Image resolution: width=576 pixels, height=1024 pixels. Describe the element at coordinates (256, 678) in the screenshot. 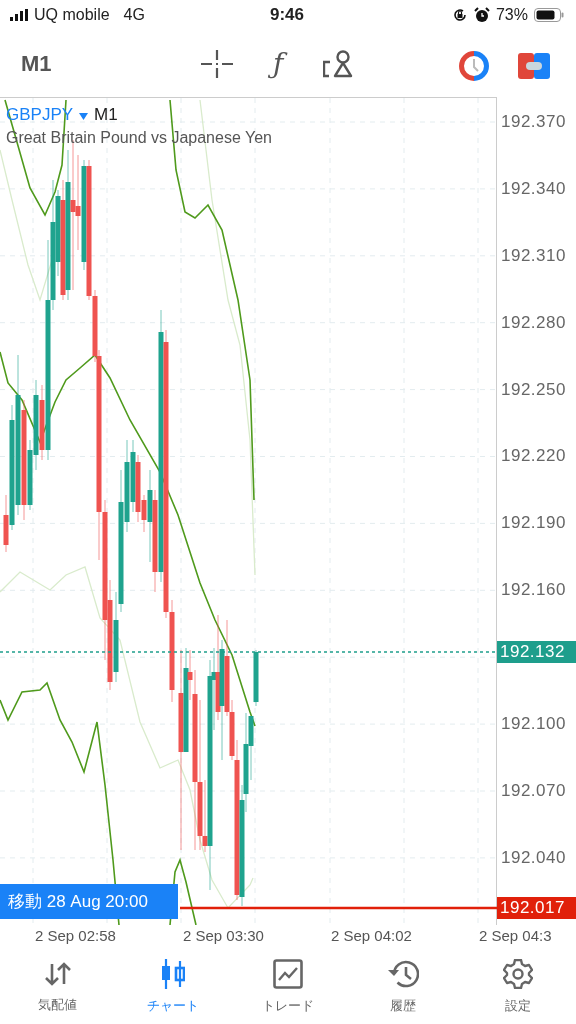

I see `candlestick` at that location.